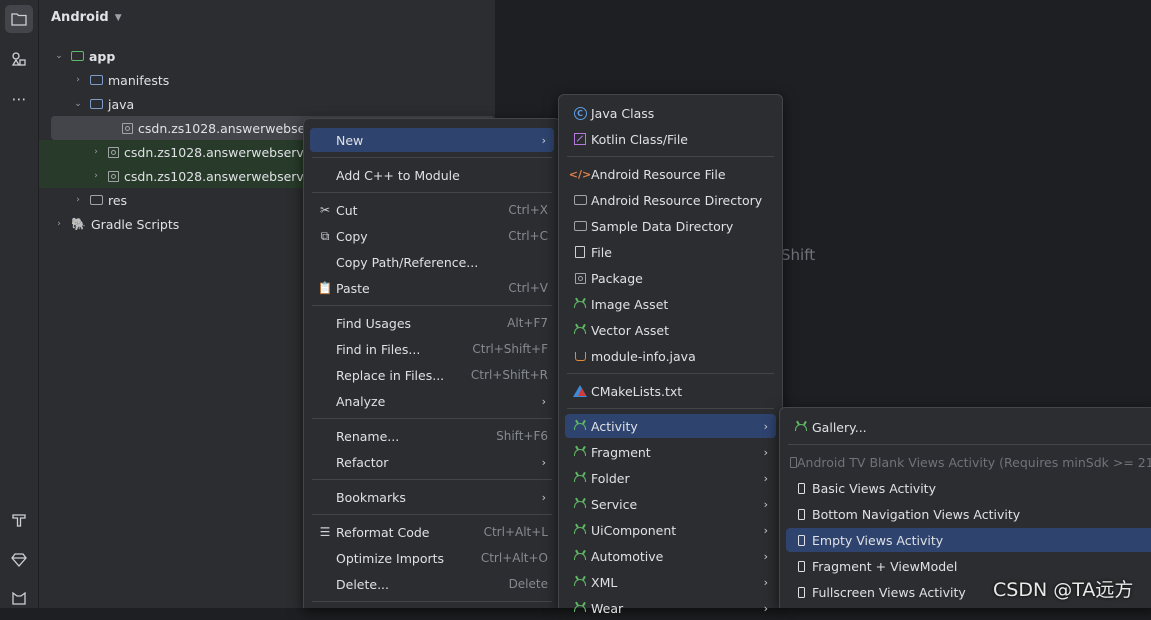 The width and height of the screenshot is (1151, 620). I want to click on menu-label: Bottom Navigation Views Activity, so click(916, 514).